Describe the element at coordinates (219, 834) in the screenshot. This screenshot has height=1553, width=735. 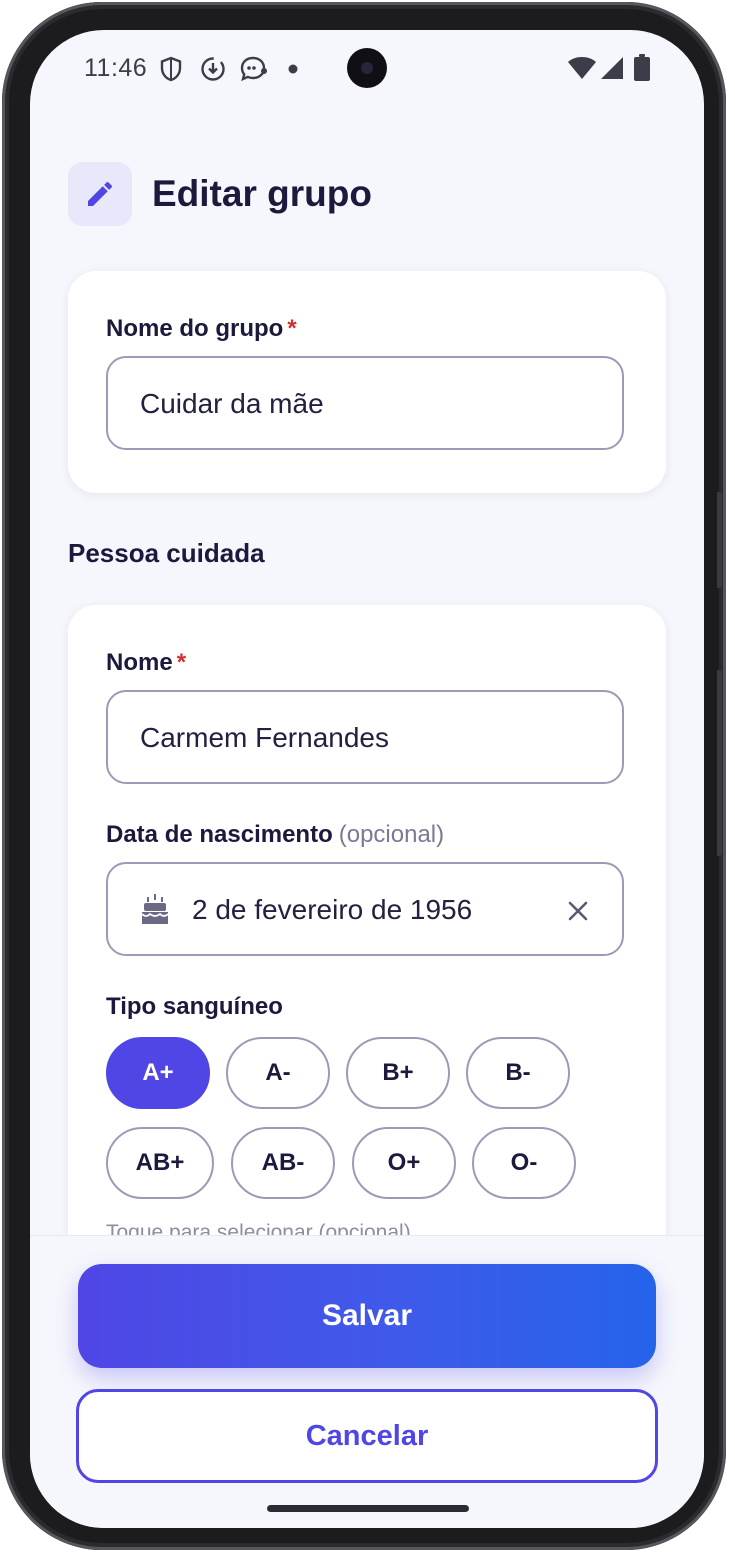
I see `birth-date-label-text: Data de nascimento` at that location.